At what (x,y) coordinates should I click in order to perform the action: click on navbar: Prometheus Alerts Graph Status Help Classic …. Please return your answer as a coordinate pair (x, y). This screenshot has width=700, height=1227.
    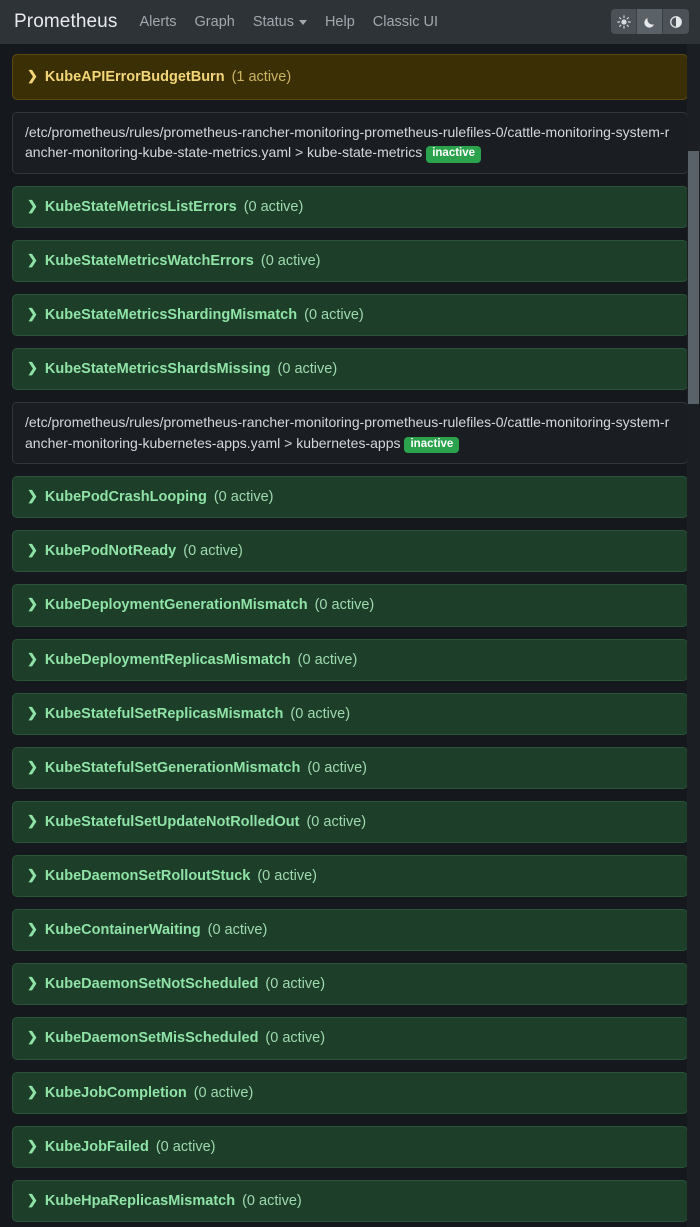
    Looking at the image, I should click on (350, 22).